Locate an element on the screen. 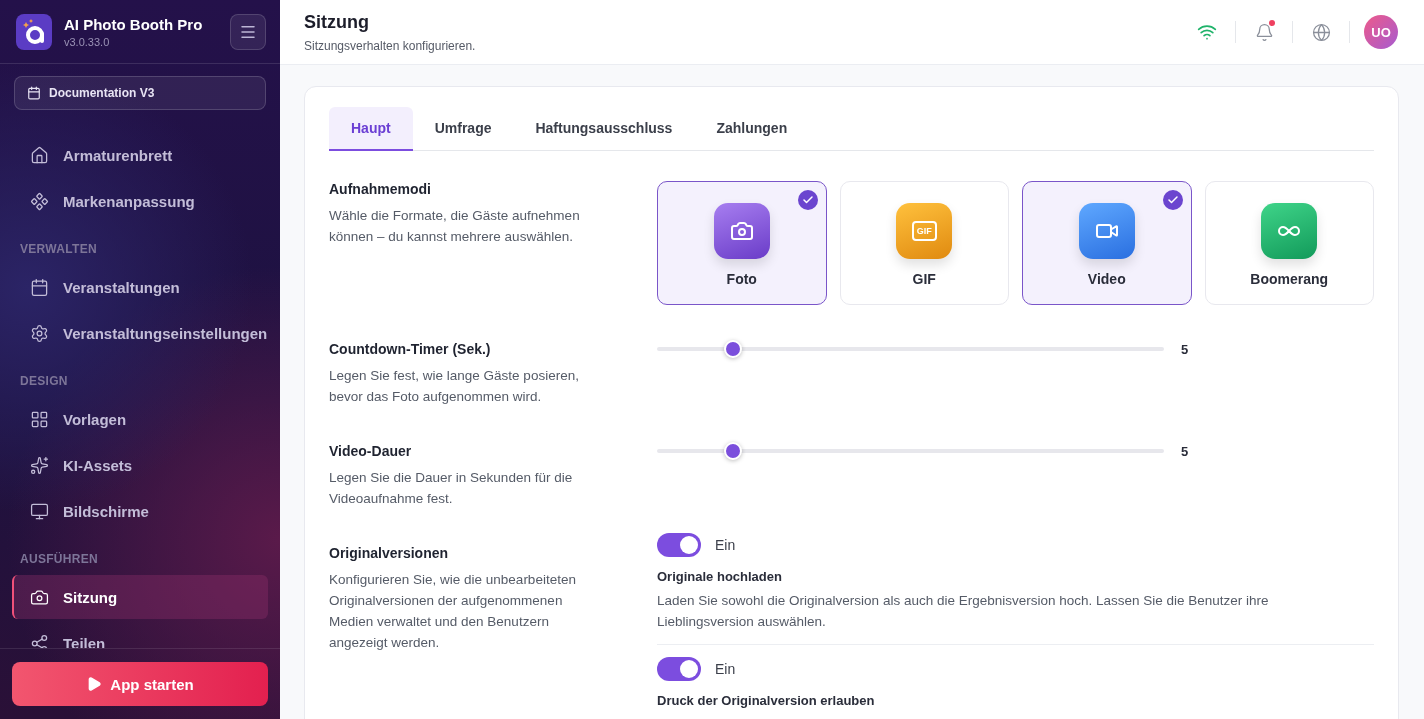 This screenshot has width=1424, height=719. setting-description: Konfigurieren Sie, wie die unbearbeiteten Originalversionen der aufgenommenen Medien verwaltet und den Benutzern angezeigt werden. is located at coordinates (453, 611).